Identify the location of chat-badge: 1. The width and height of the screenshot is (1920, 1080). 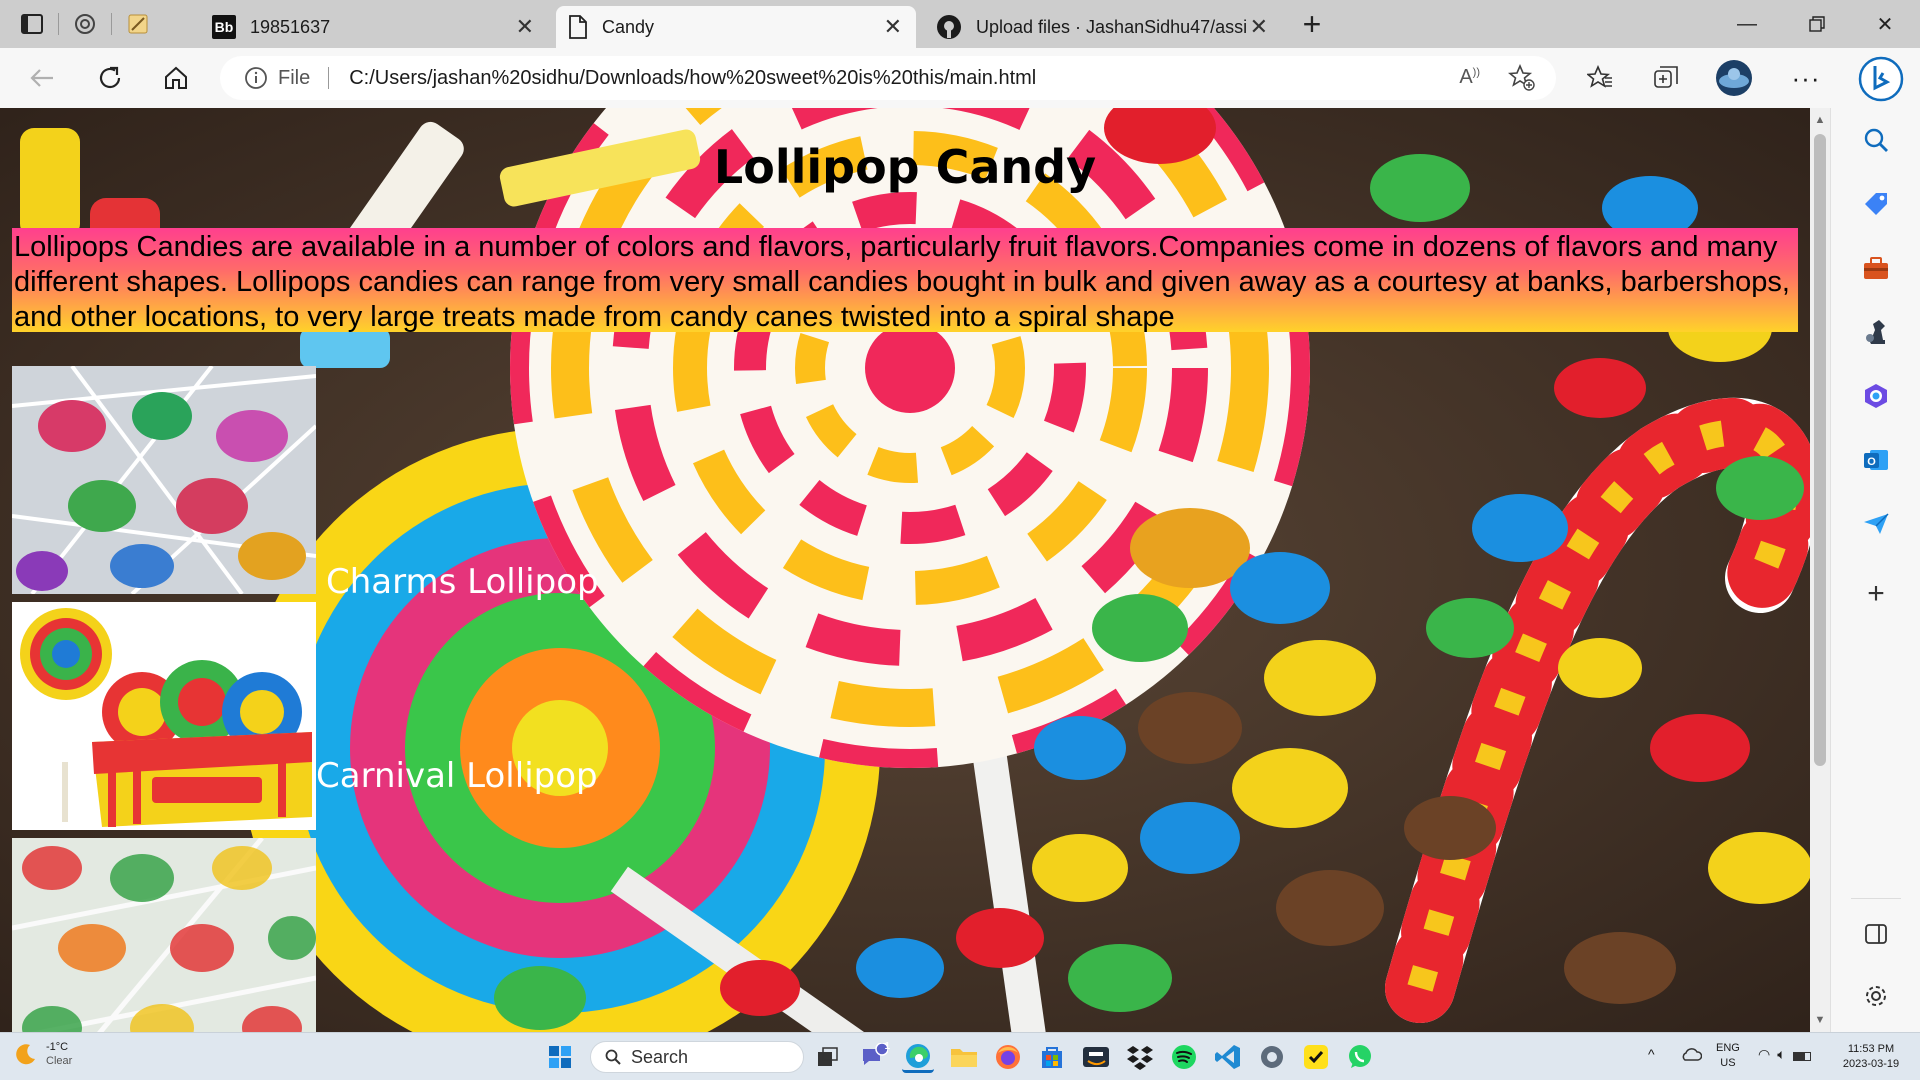
(887, 1046).